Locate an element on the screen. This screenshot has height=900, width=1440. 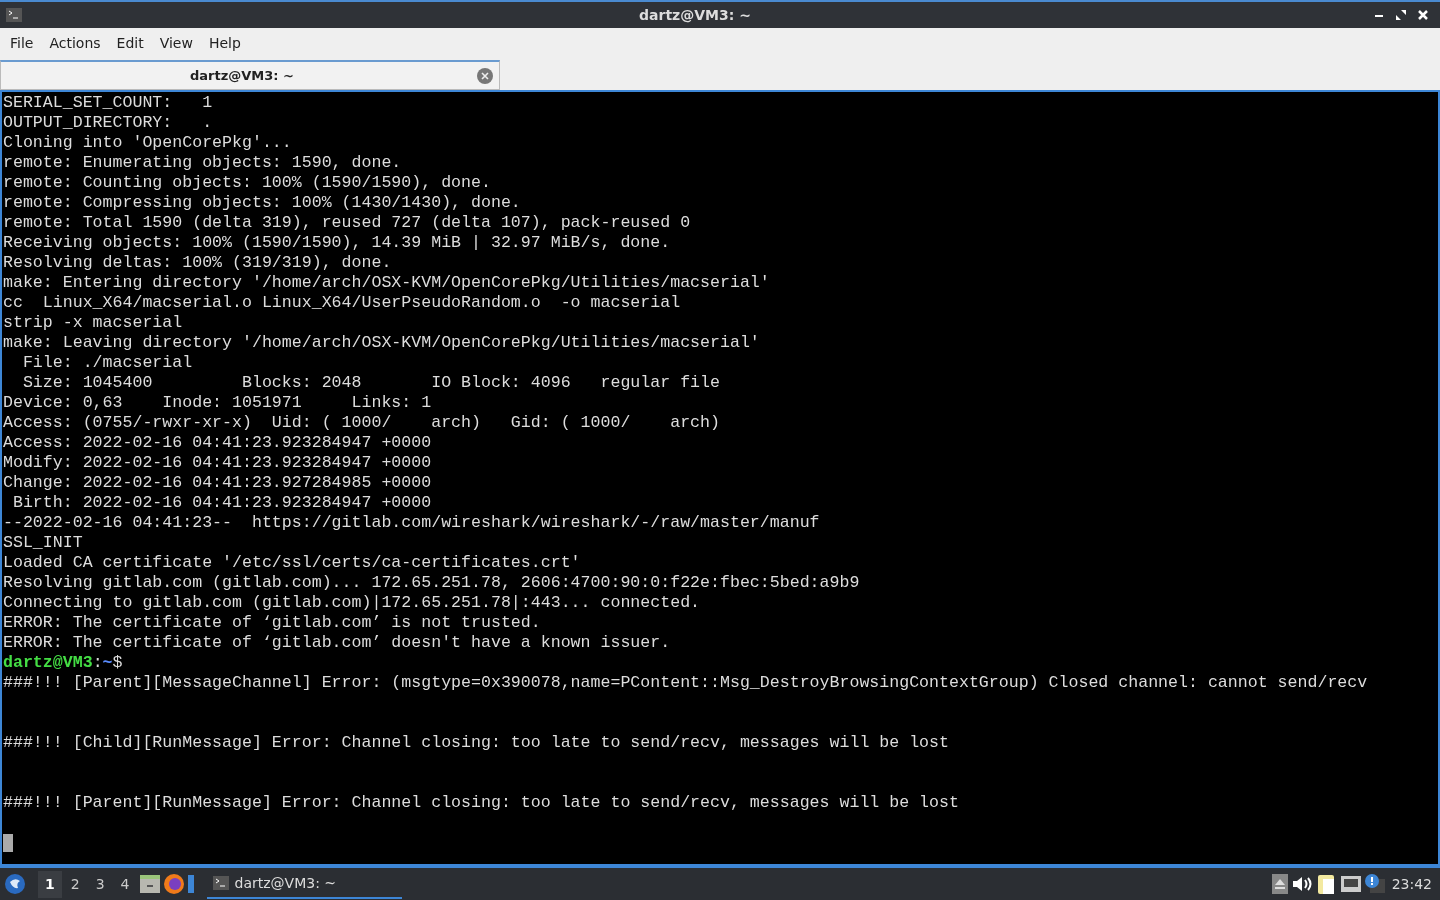
workspace-button: 3 is located at coordinates (100, 884).